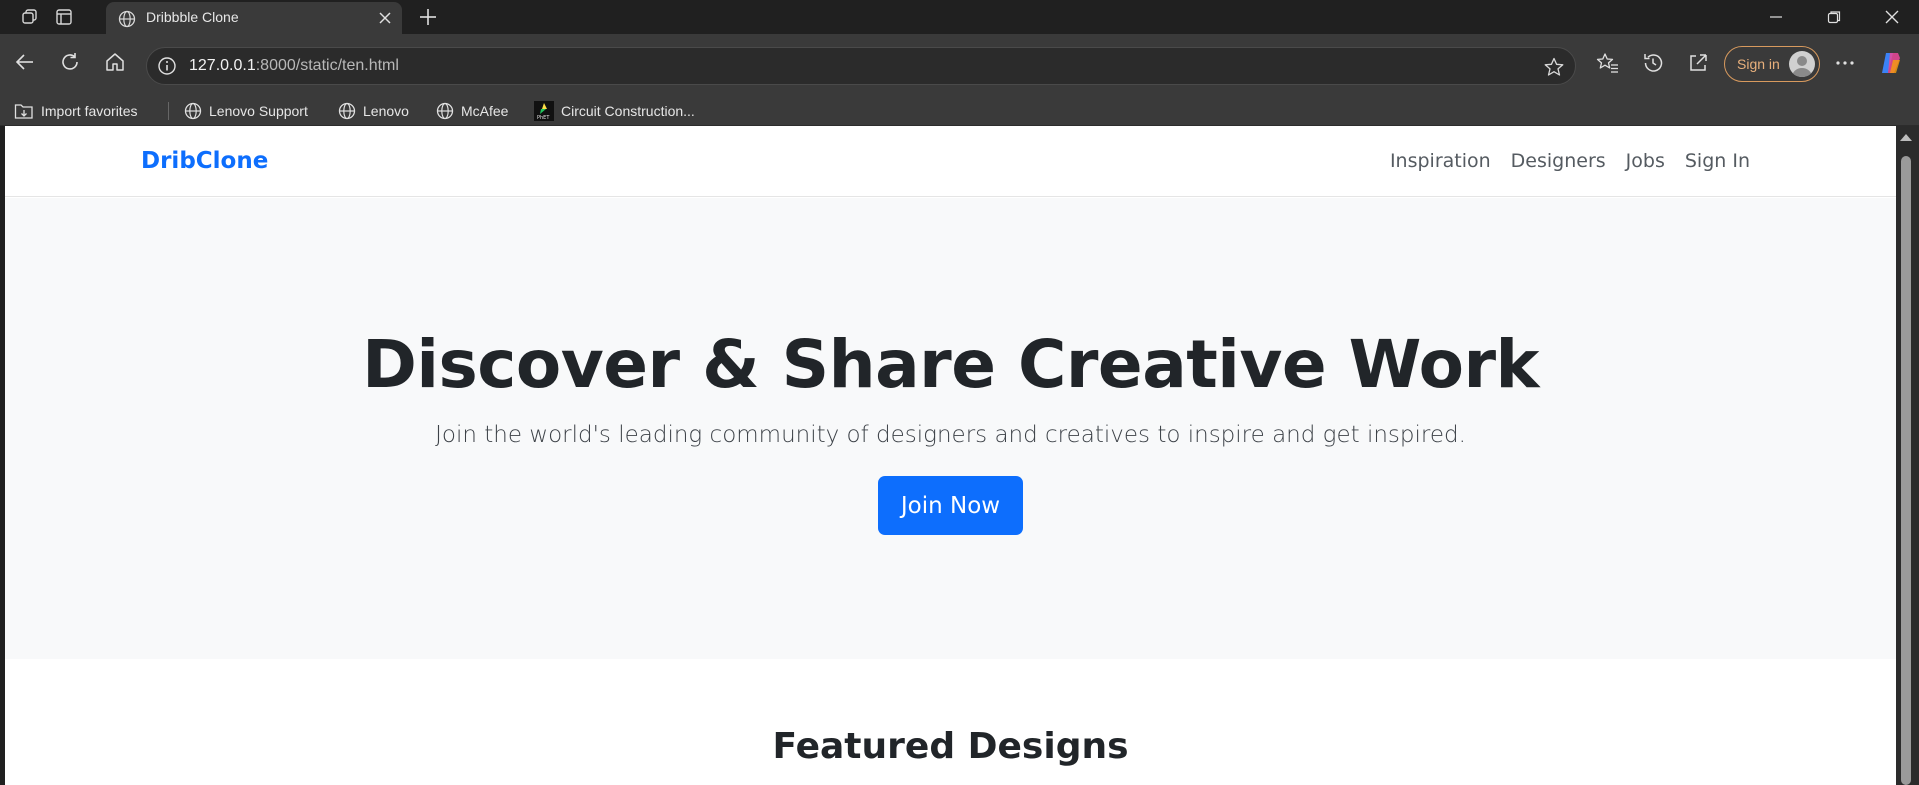  Describe the element at coordinates (1653, 63) in the screenshot. I see `history-icon` at that location.